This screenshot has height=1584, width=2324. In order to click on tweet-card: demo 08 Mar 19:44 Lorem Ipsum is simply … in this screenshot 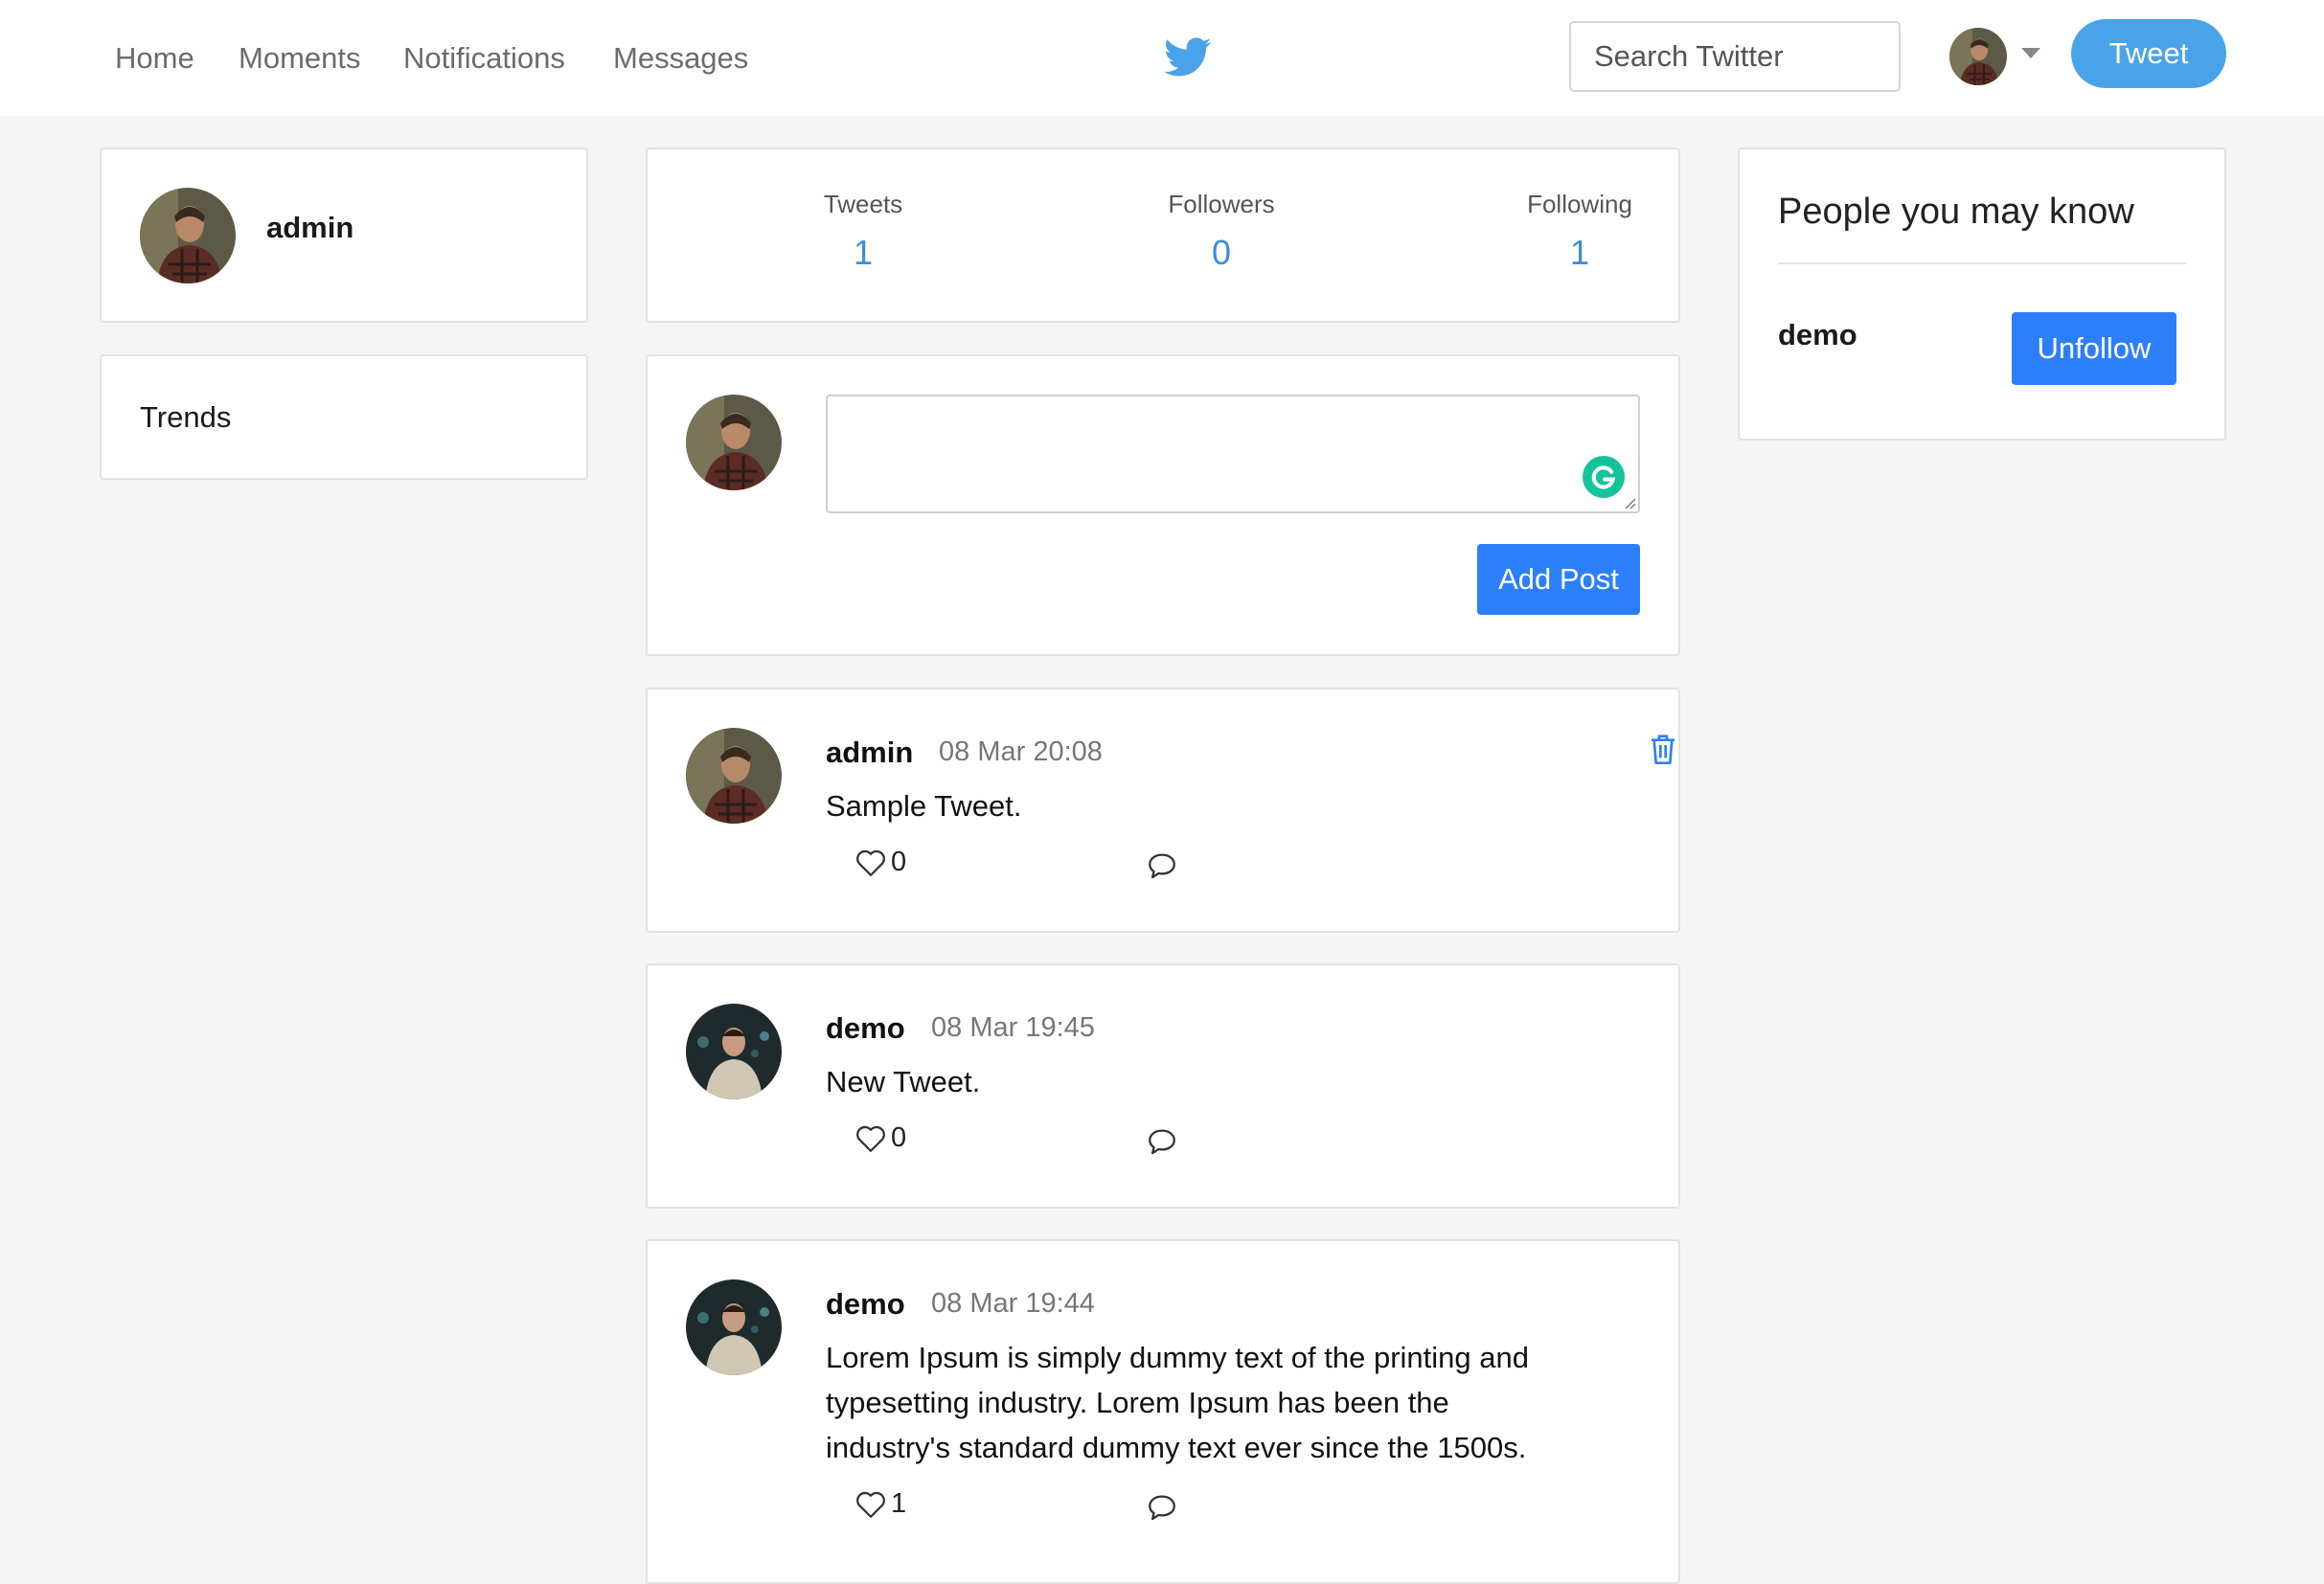, I will do `click(1163, 1411)`.